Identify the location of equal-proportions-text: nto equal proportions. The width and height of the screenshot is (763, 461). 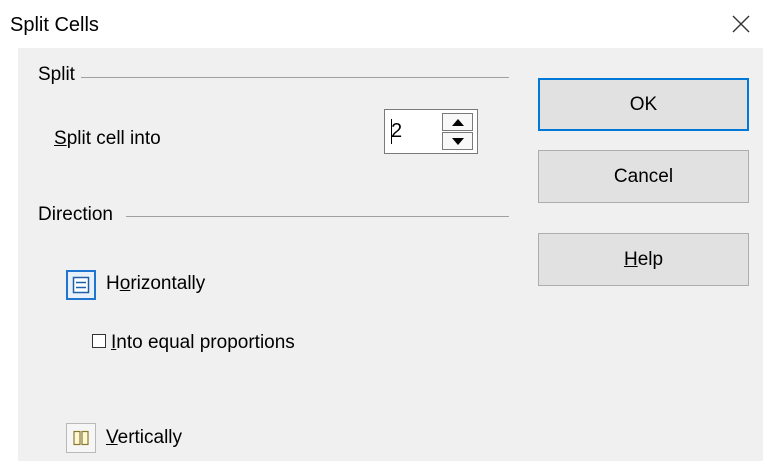
(205, 342).